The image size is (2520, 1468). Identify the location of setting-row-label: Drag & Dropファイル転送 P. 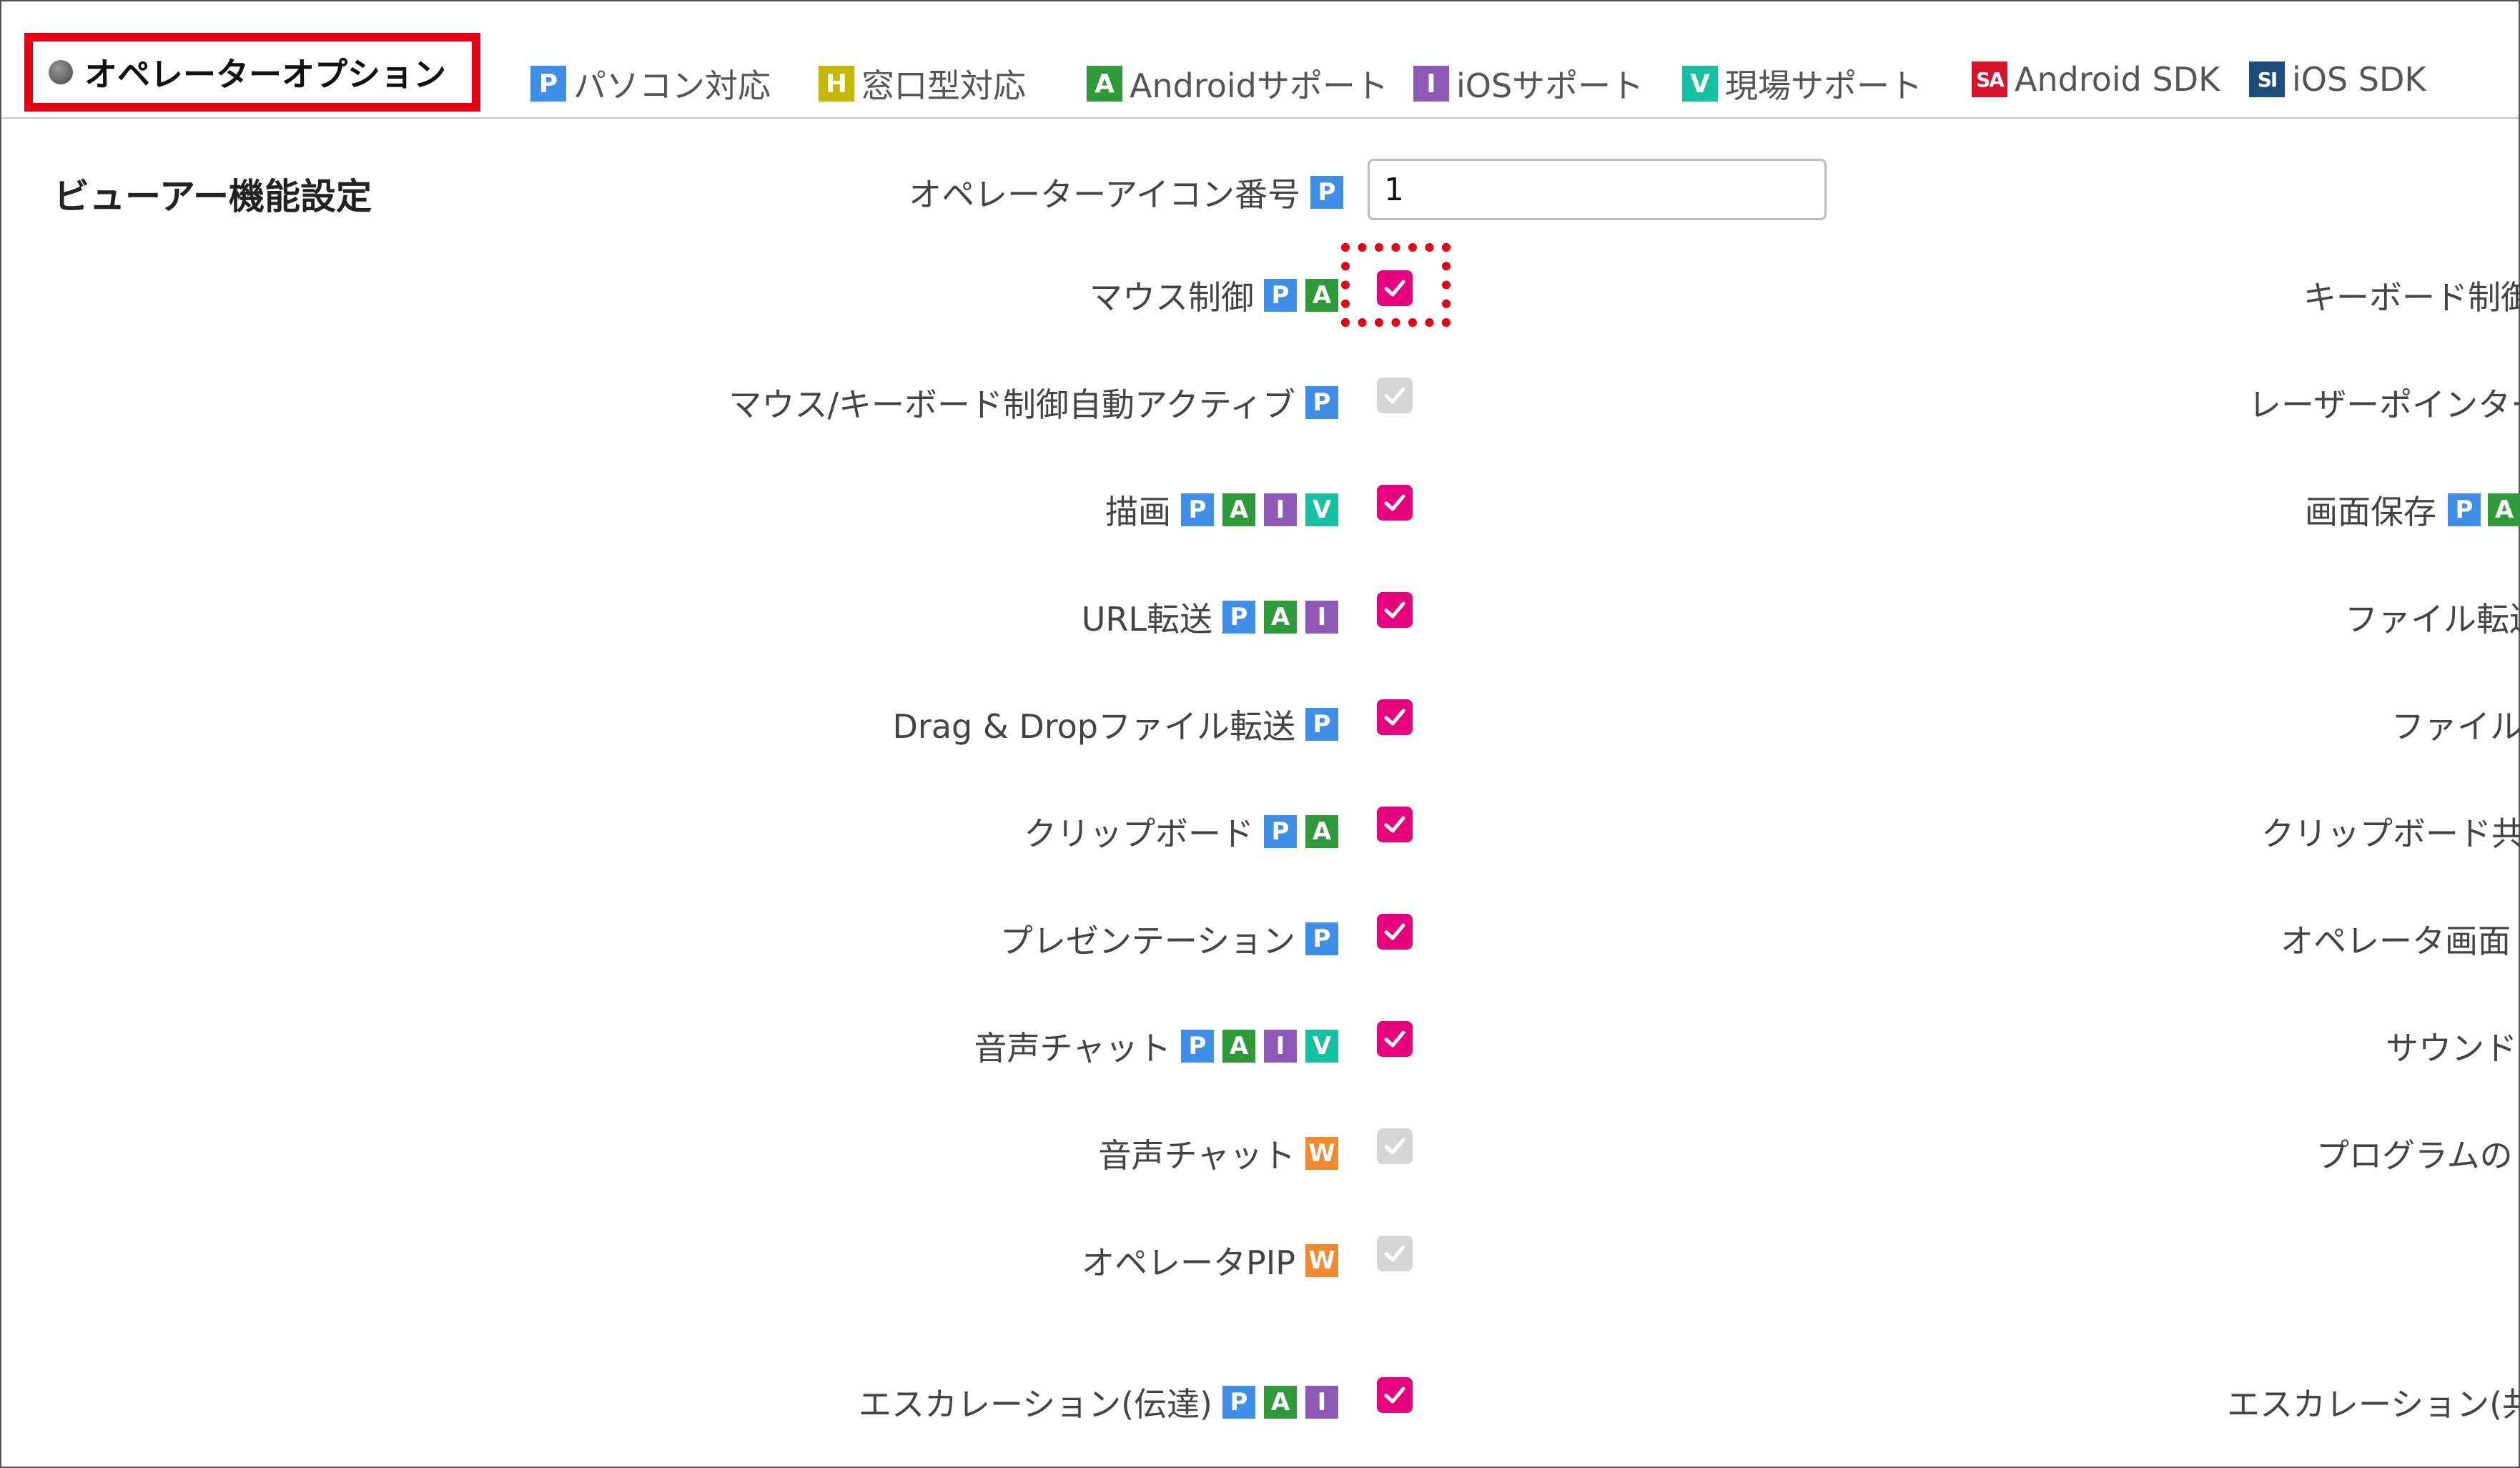
(1115, 724).